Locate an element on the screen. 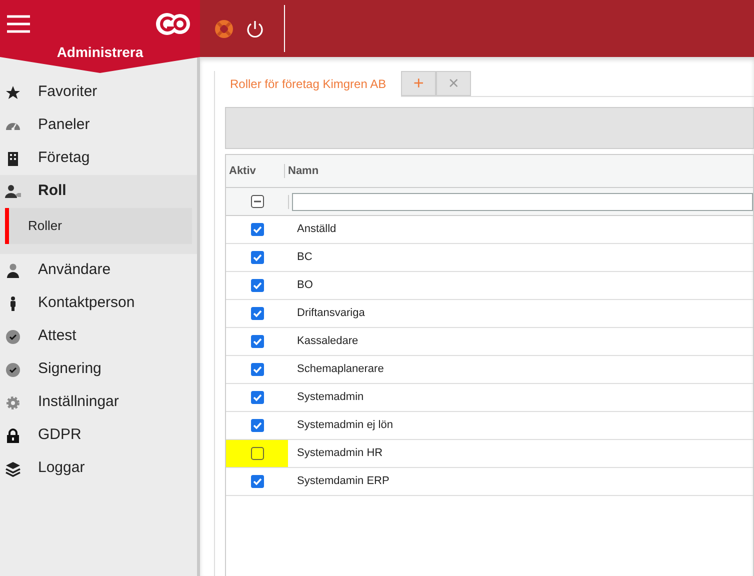 This screenshot has width=754, height=576. sidebar-item: Signering is located at coordinates (70, 369).